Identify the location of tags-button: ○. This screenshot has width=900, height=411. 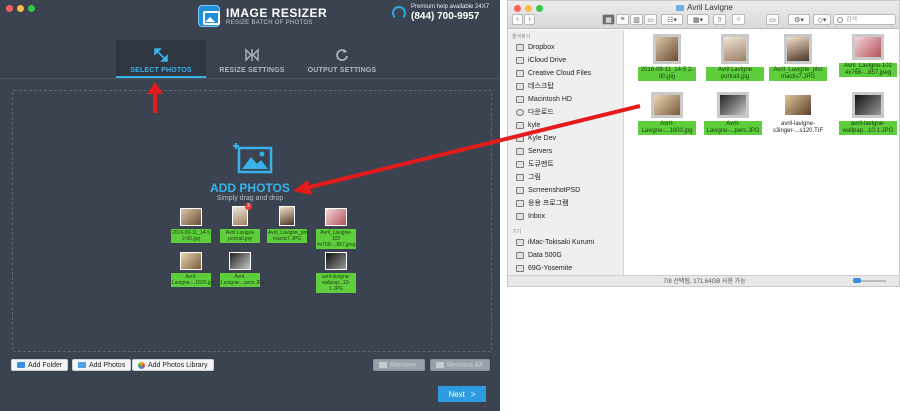
(738, 19).